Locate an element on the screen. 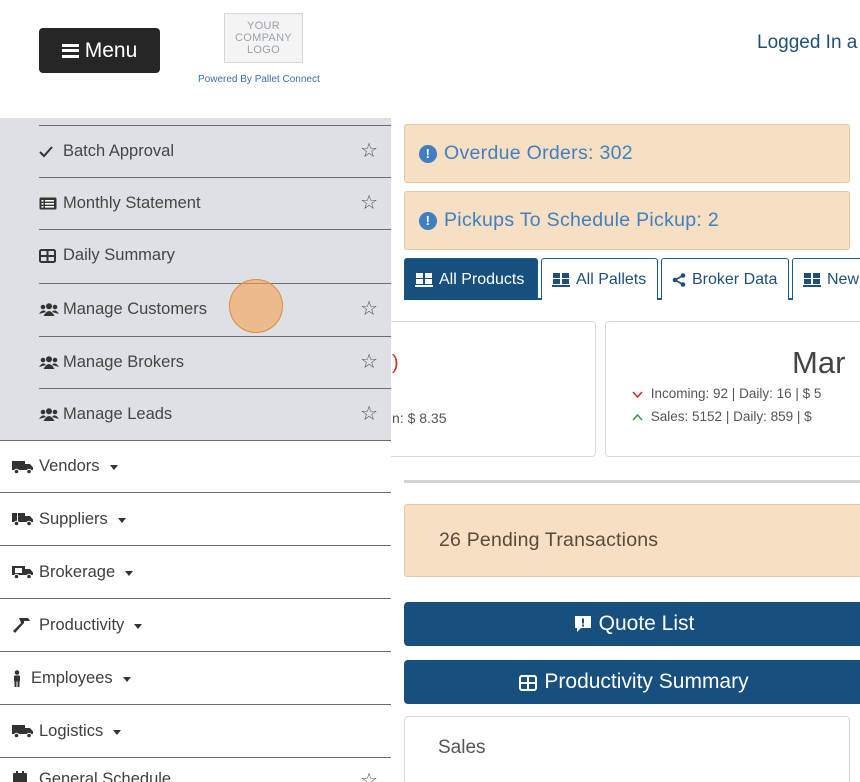 The height and width of the screenshot is (782, 860). sidebar-item-vendors: Vendors is located at coordinates (195, 466).